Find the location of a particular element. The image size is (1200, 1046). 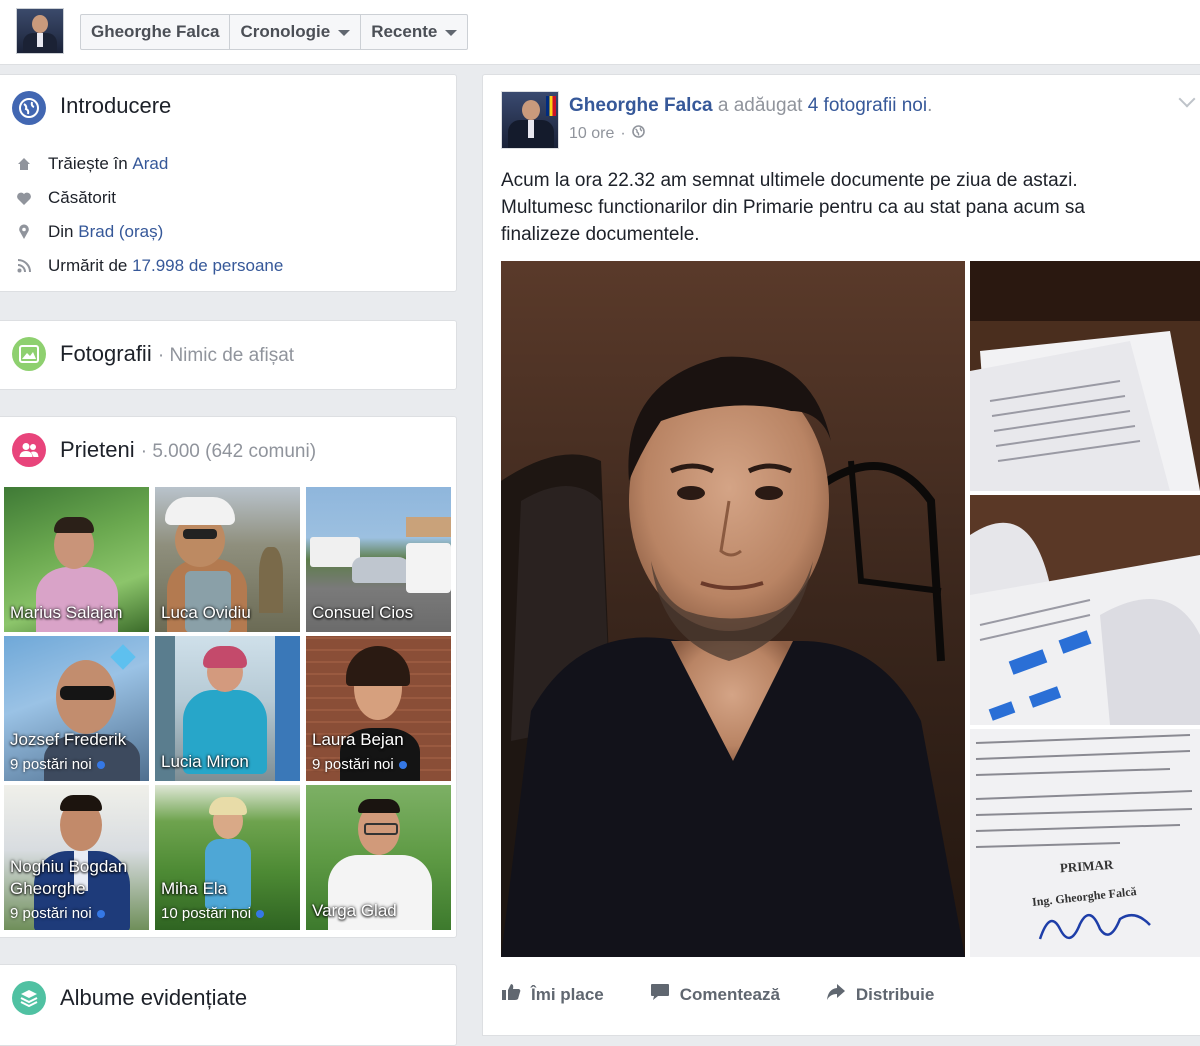

photos-subtitle: · Nimic de afișat is located at coordinates (226, 355).